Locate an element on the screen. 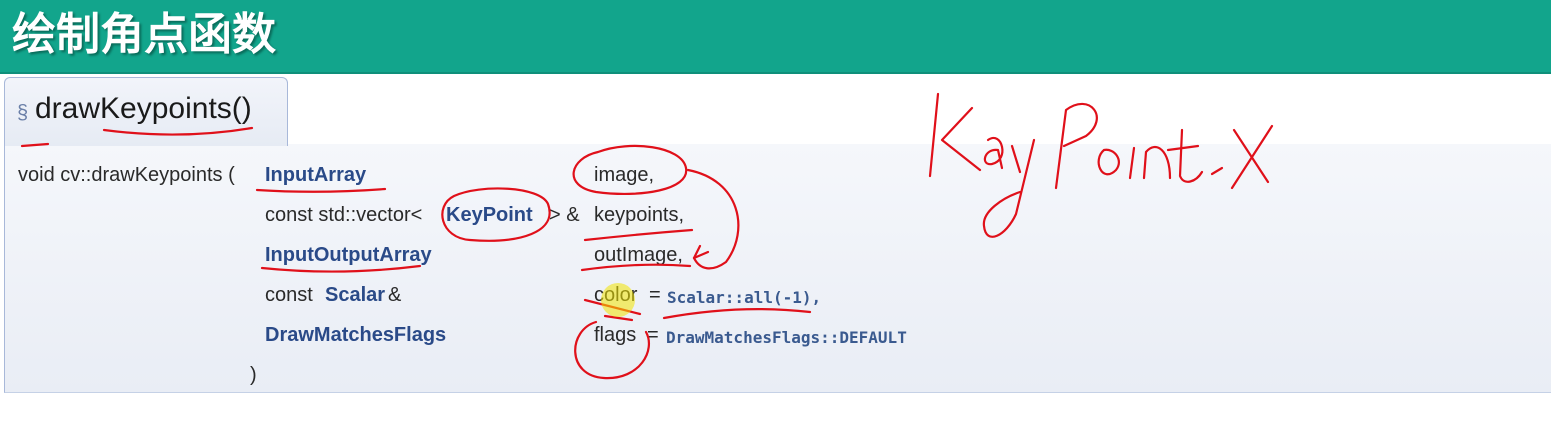 The image size is (1551, 423). cursor-highlight is located at coordinates (618, 300).